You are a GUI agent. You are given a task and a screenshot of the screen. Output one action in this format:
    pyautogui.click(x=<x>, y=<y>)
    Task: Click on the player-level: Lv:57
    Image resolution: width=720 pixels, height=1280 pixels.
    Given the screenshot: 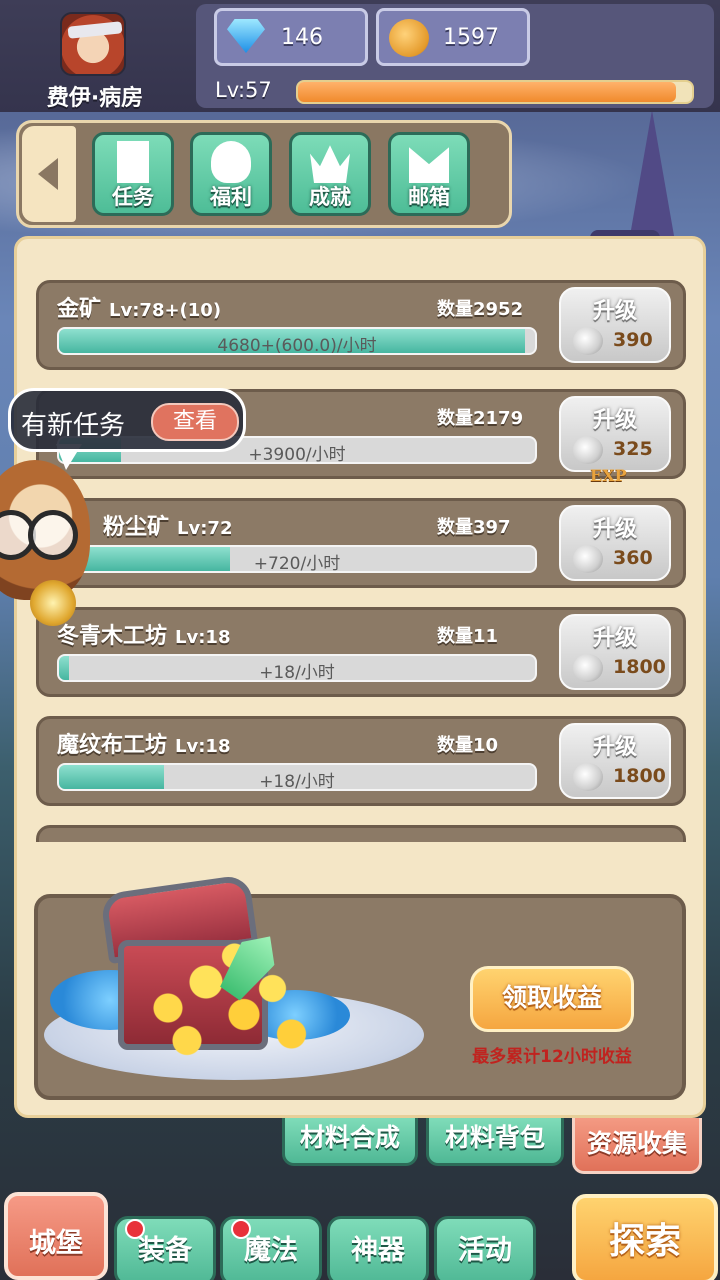 What is the action you would take?
    pyautogui.click(x=243, y=90)
    